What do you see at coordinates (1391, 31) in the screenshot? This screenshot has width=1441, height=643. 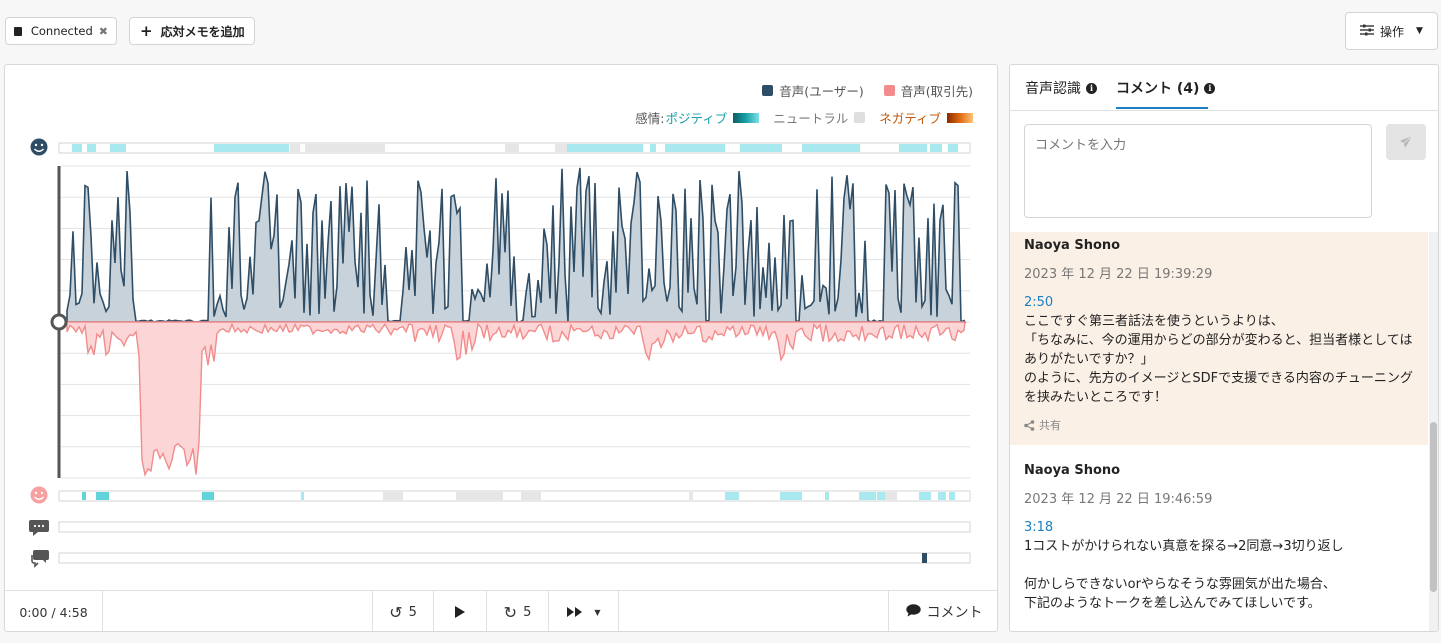 I see `operations-button: 操作 ▼` at bounding box center [1391, 31].